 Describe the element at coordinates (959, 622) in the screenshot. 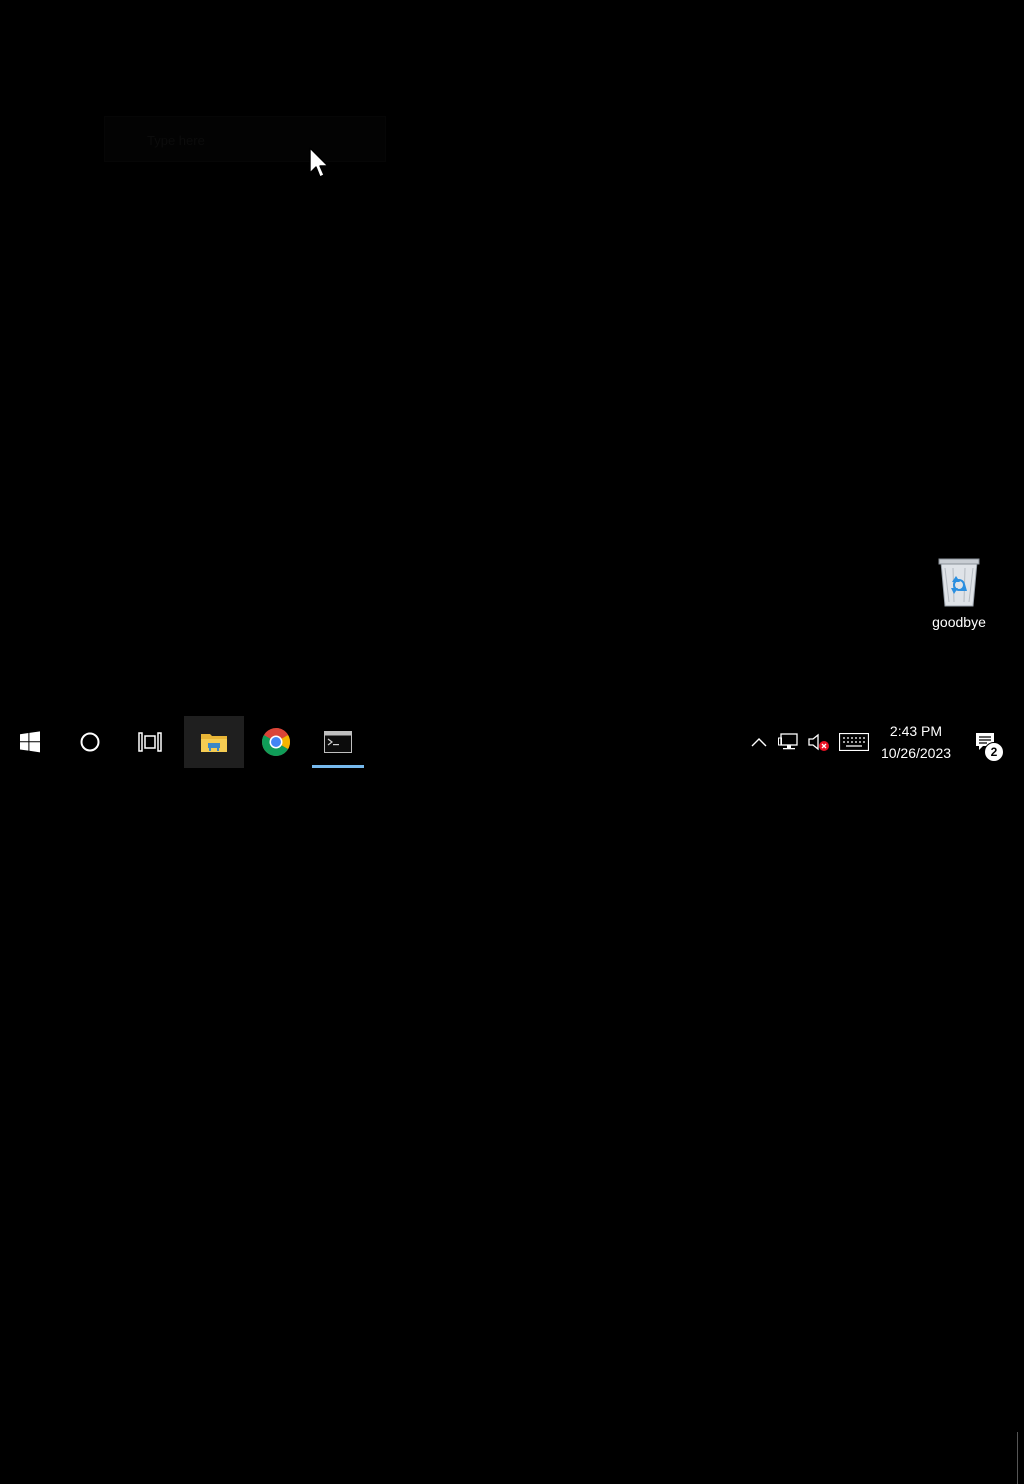

I see `desktop-icon-label: goodbye` at that location.